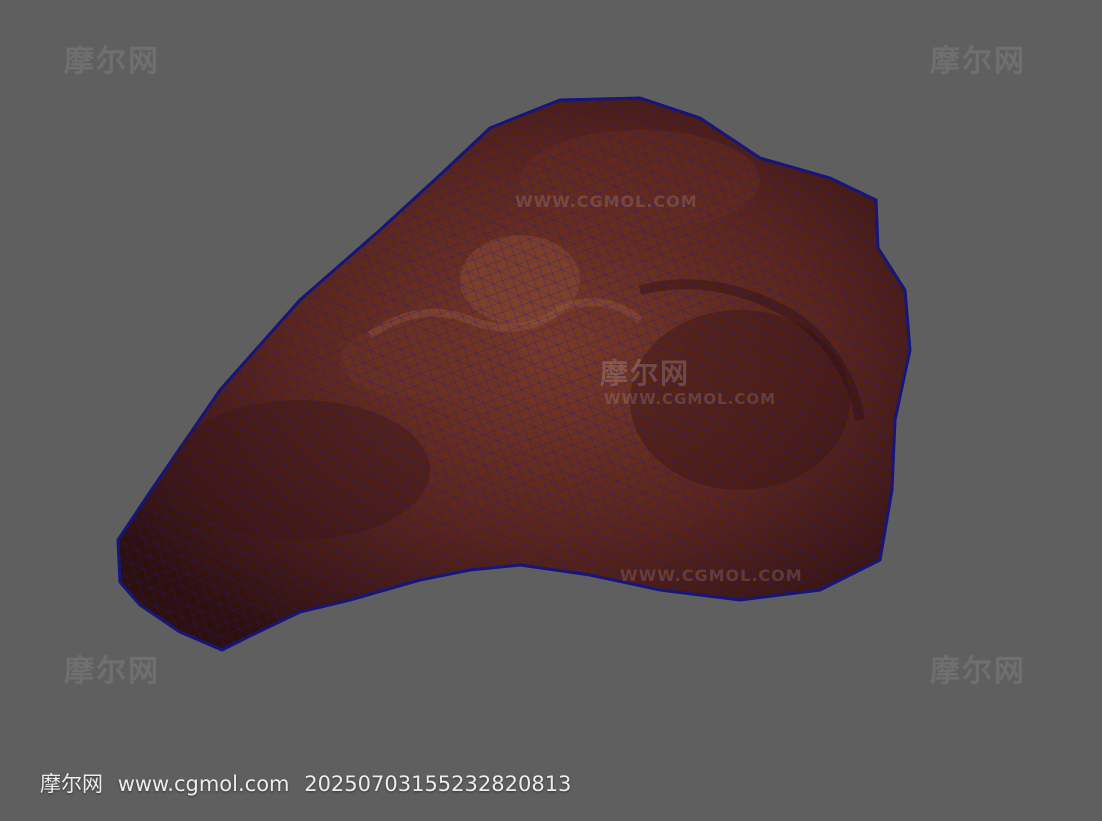 The height and width of the screenshot is (821, 1102). I want to click on caption-id: 20250703155232820813, so click(438, 784).